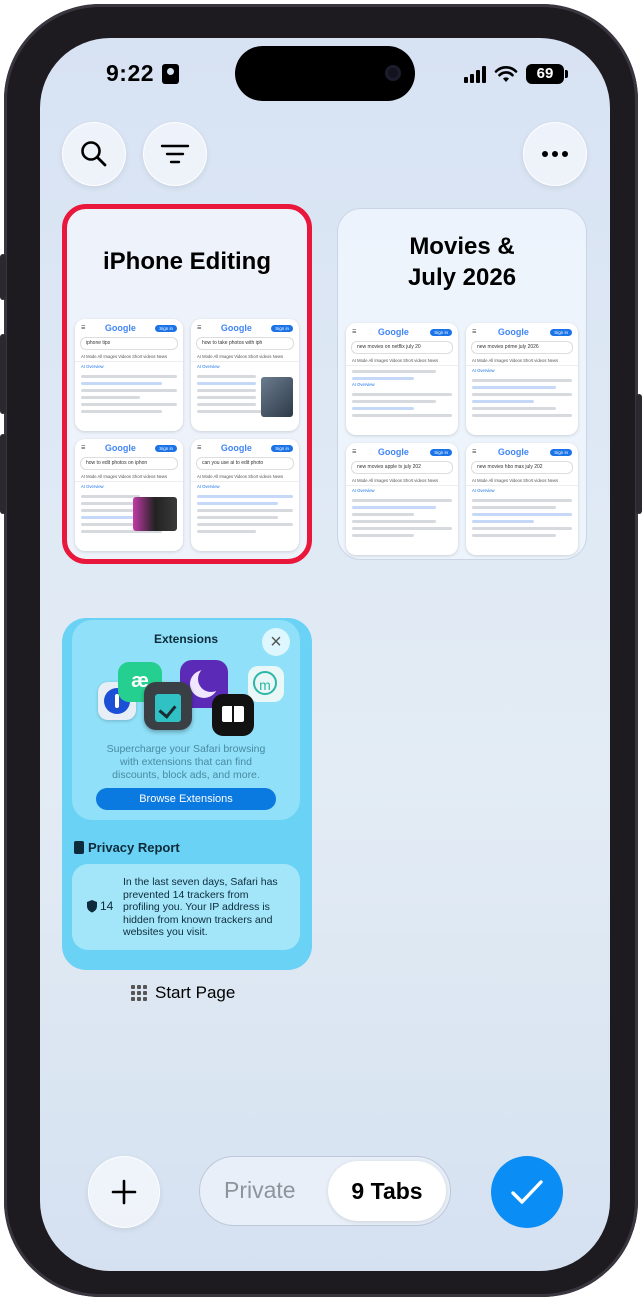 The width and height of the screenshot is (642, 1301). What do you see at coordinates (506, 74) in the screenshot?
I see `wifi-icon` at bounding box center [506, 74].